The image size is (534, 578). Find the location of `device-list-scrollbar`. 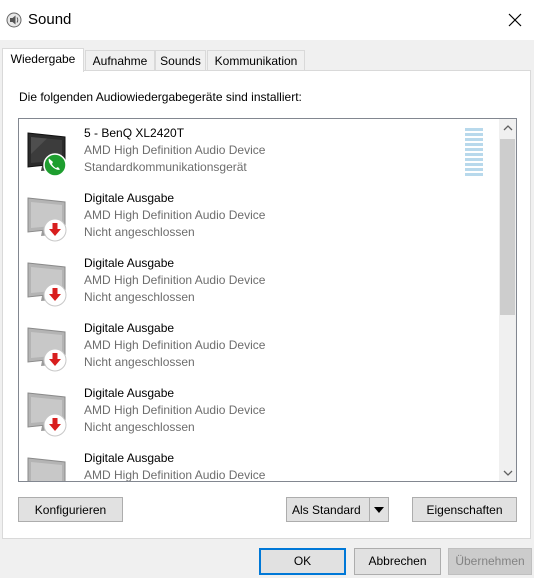

device-list-scrollbar is located at coordinates (507, 300).